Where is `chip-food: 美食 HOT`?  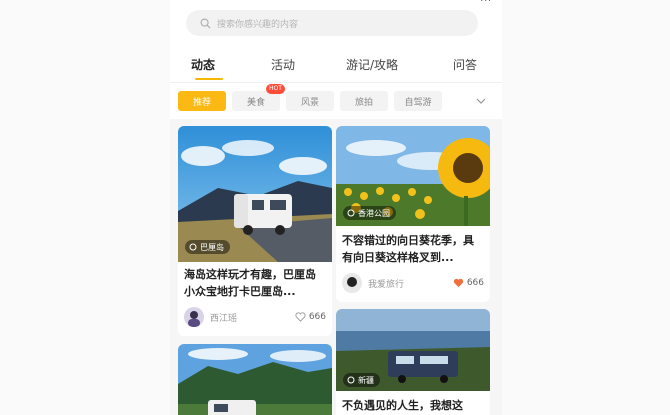
chip-food: 美食 HOT is located at coordinates (258, 97).